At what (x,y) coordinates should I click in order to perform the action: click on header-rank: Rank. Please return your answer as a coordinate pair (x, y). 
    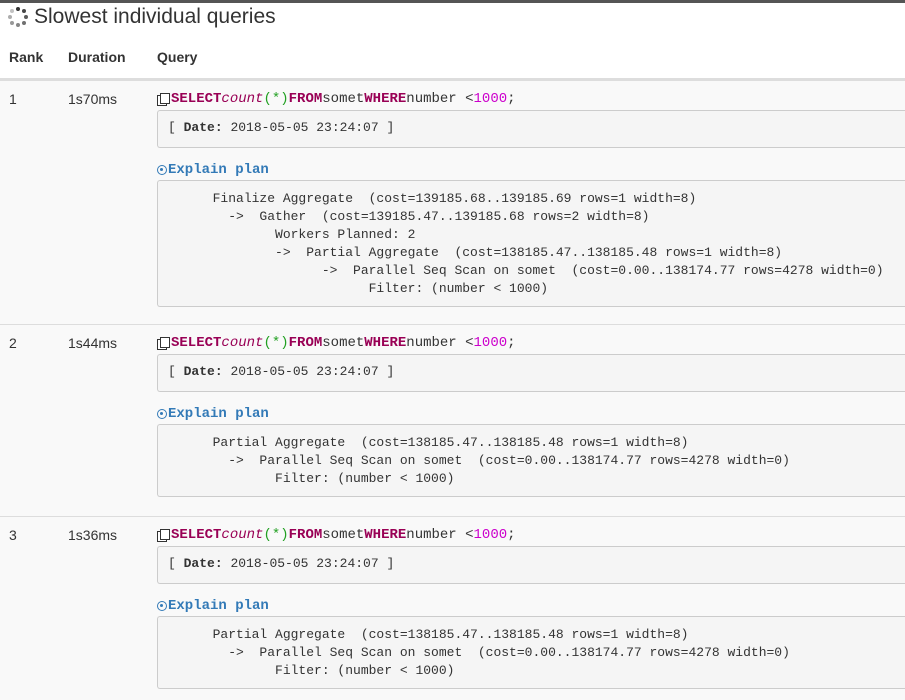
    Looking at the image, I should click on (26, 57).